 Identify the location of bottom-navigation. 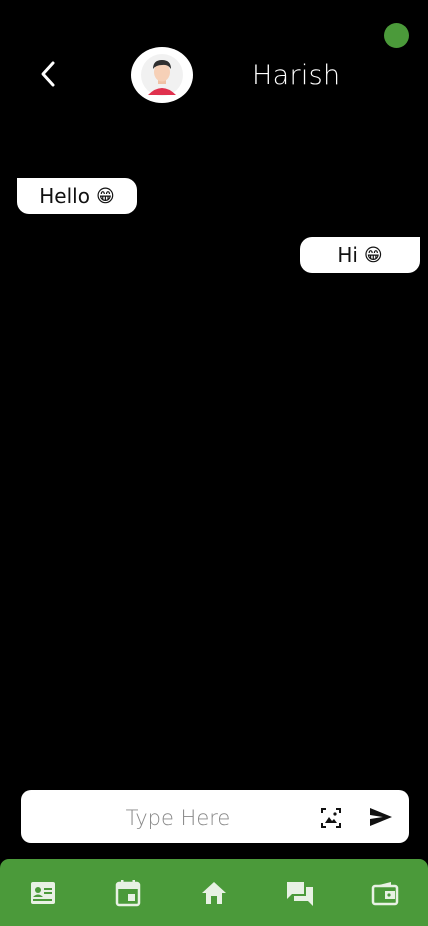
(214, 892).